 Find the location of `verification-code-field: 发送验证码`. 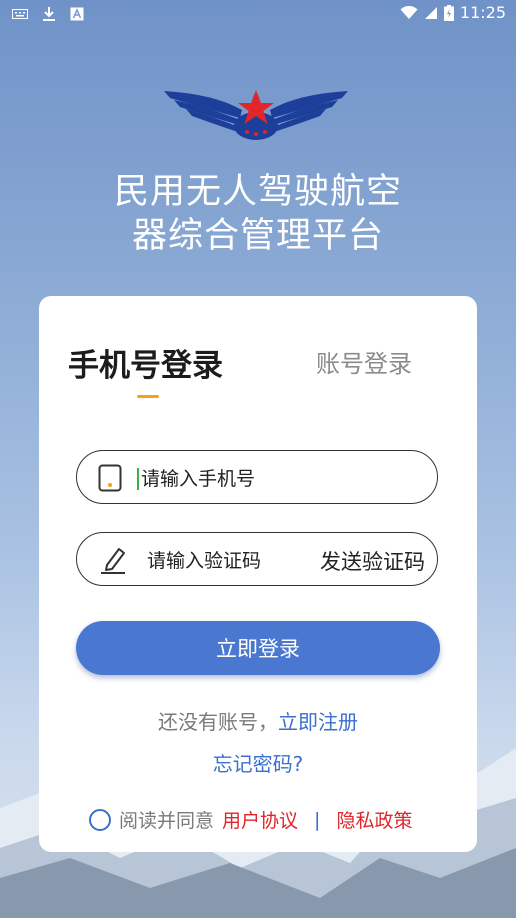

verification-code-field: 发送验证码 is located at coordinates (257, 559).